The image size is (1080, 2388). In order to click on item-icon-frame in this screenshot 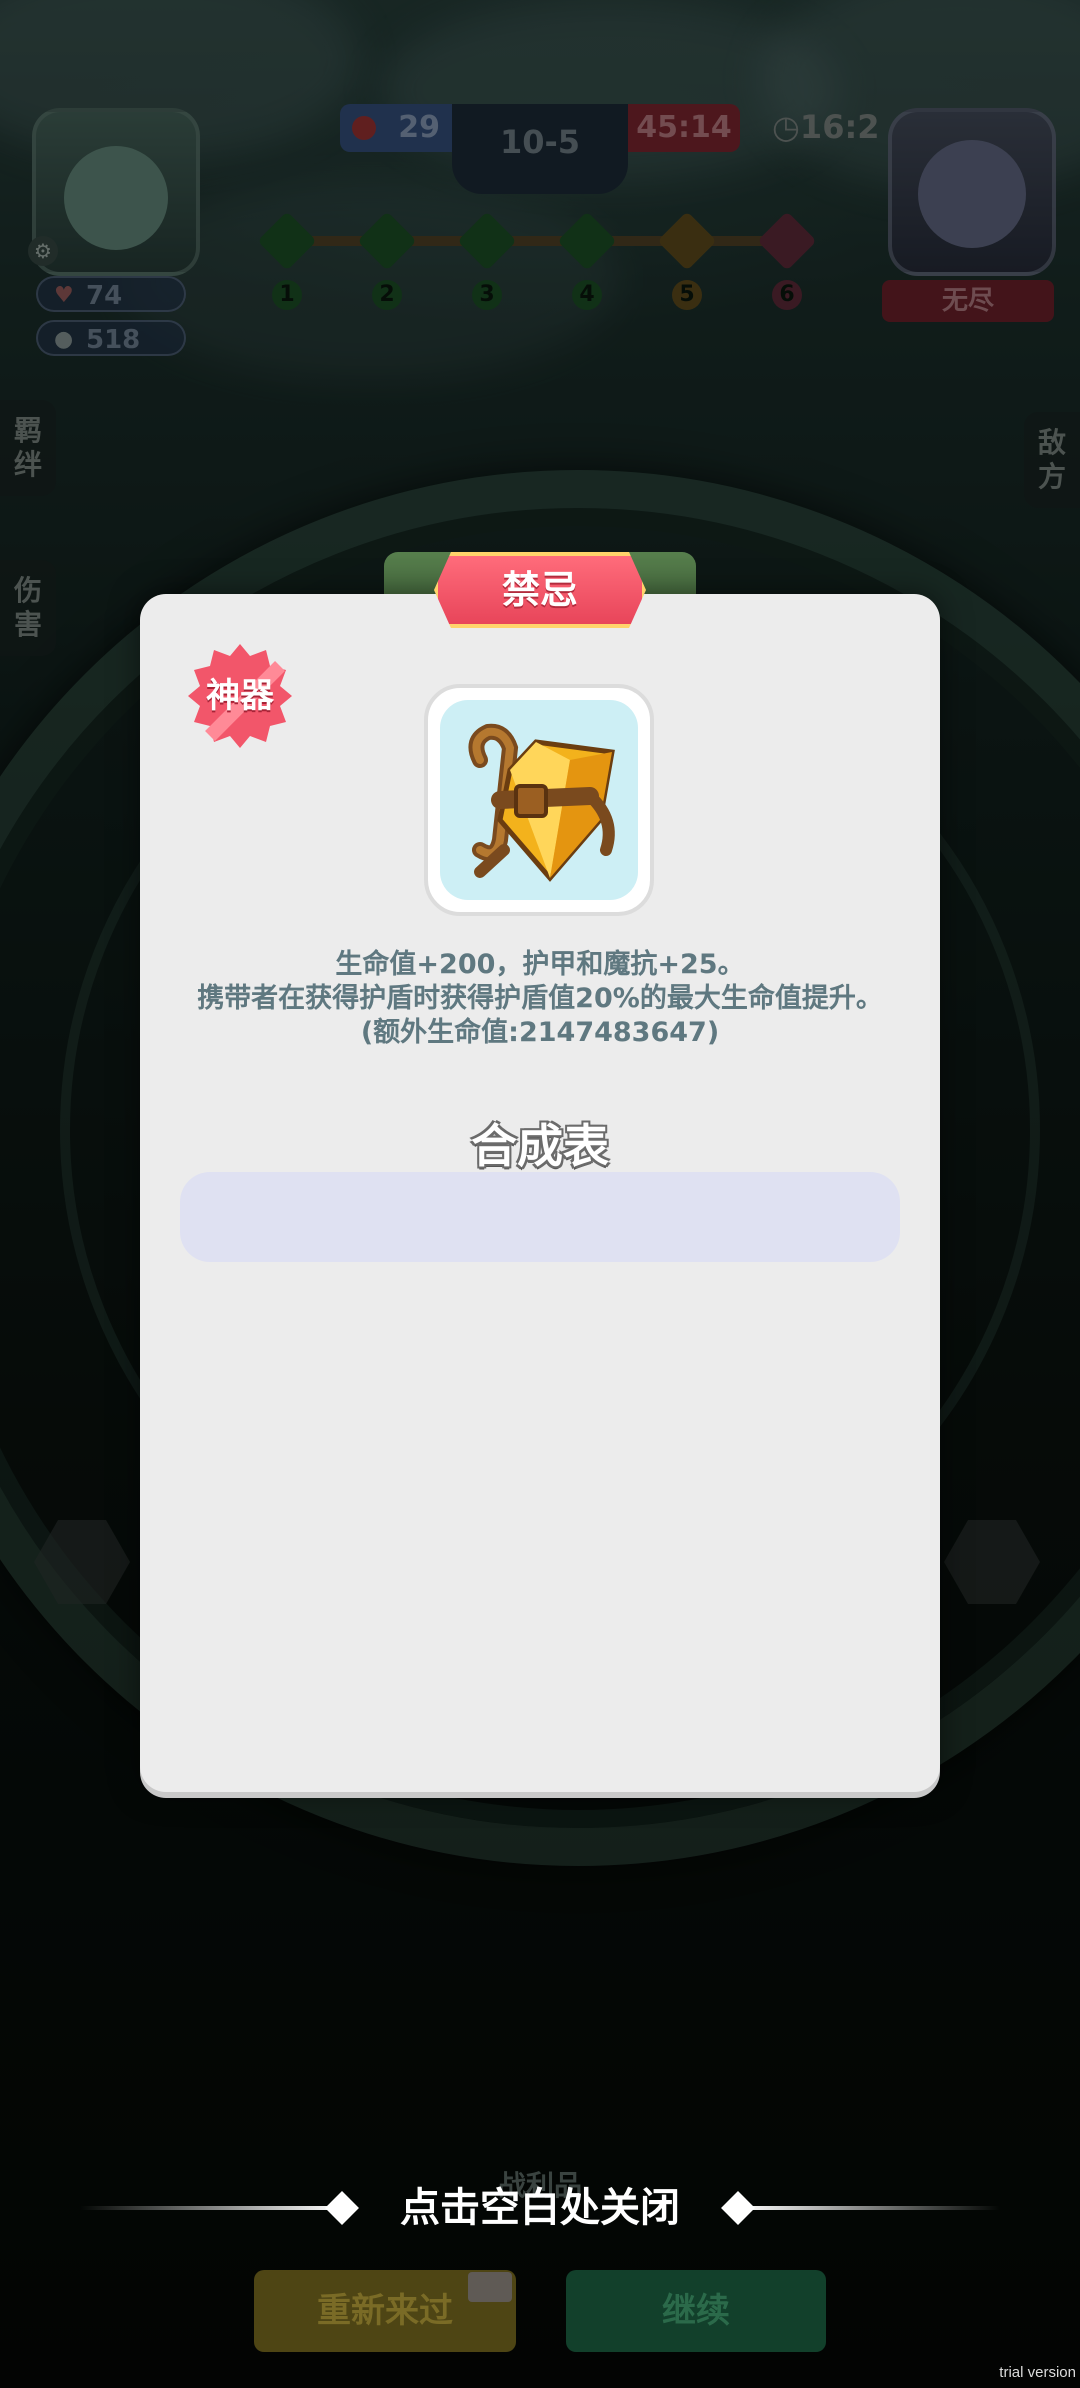, I will do `click(539, 800)`.